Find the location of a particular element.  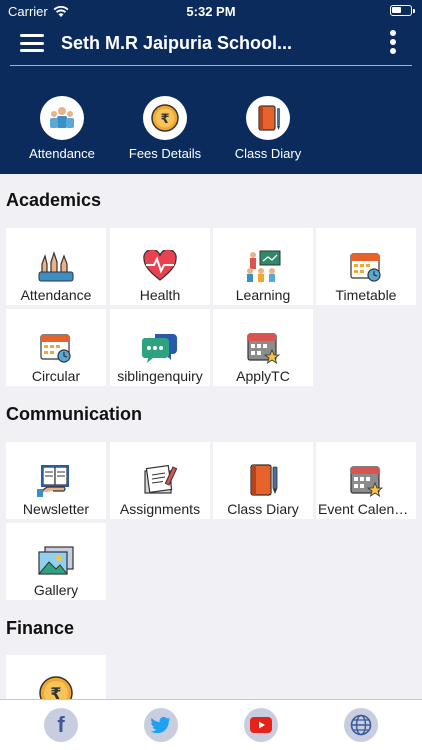

quick-class-diary-button: Class Diary is located at coordinates (268, 128).